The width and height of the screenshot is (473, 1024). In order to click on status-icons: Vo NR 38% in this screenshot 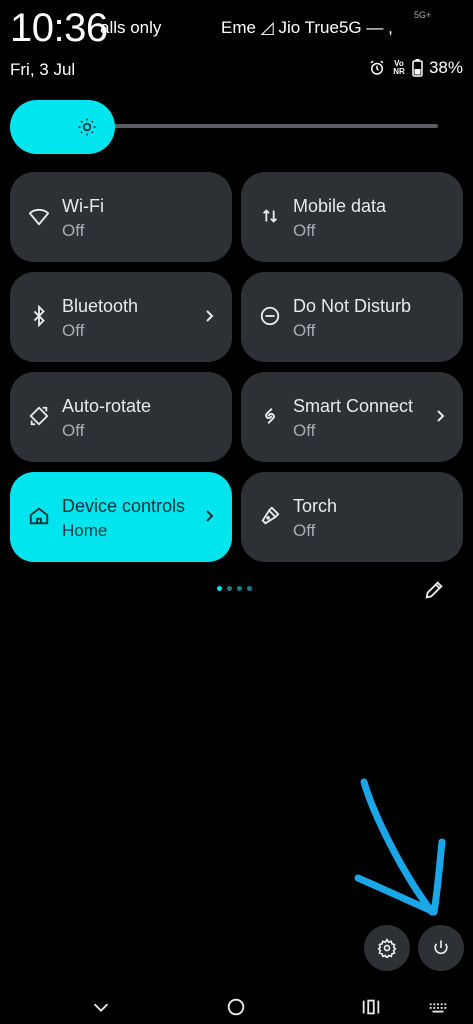, I will do `click(415, 68)`.